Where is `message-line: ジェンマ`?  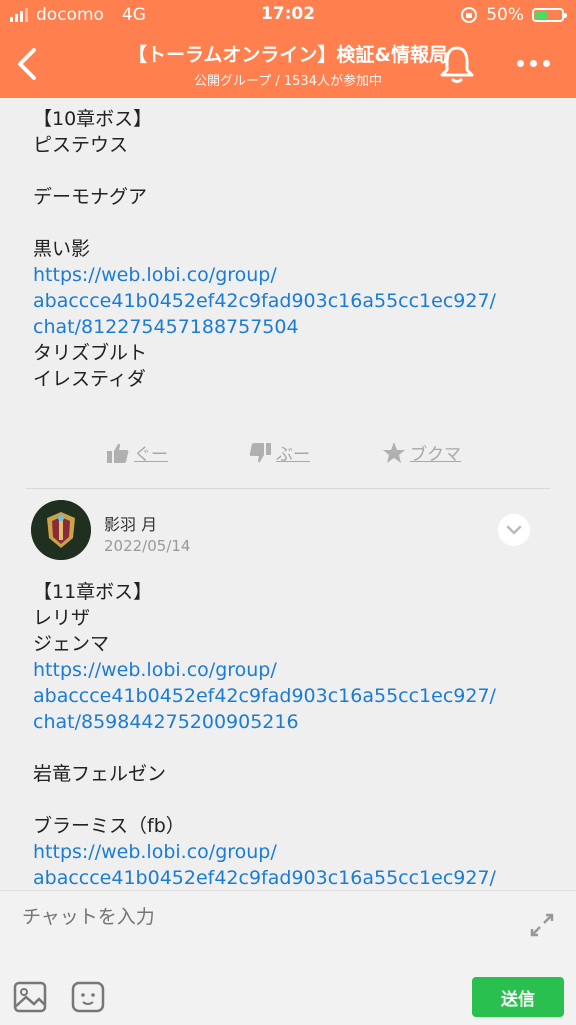
message-line: ジェンマ is located at coordinates (71, 644).